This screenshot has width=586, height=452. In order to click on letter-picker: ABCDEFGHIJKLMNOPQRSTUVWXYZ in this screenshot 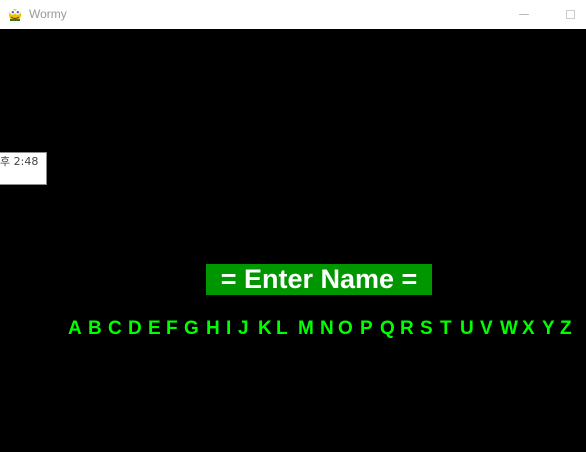, I will do `click(323, 329)`.